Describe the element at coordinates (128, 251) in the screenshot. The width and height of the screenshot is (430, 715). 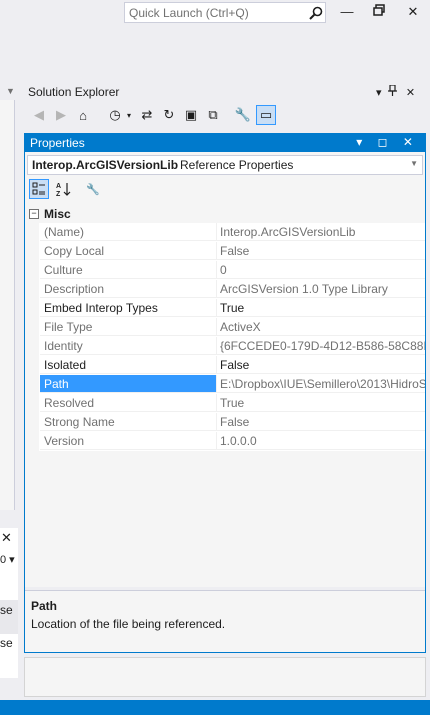
I see `property-name: Copy Local` at that location.